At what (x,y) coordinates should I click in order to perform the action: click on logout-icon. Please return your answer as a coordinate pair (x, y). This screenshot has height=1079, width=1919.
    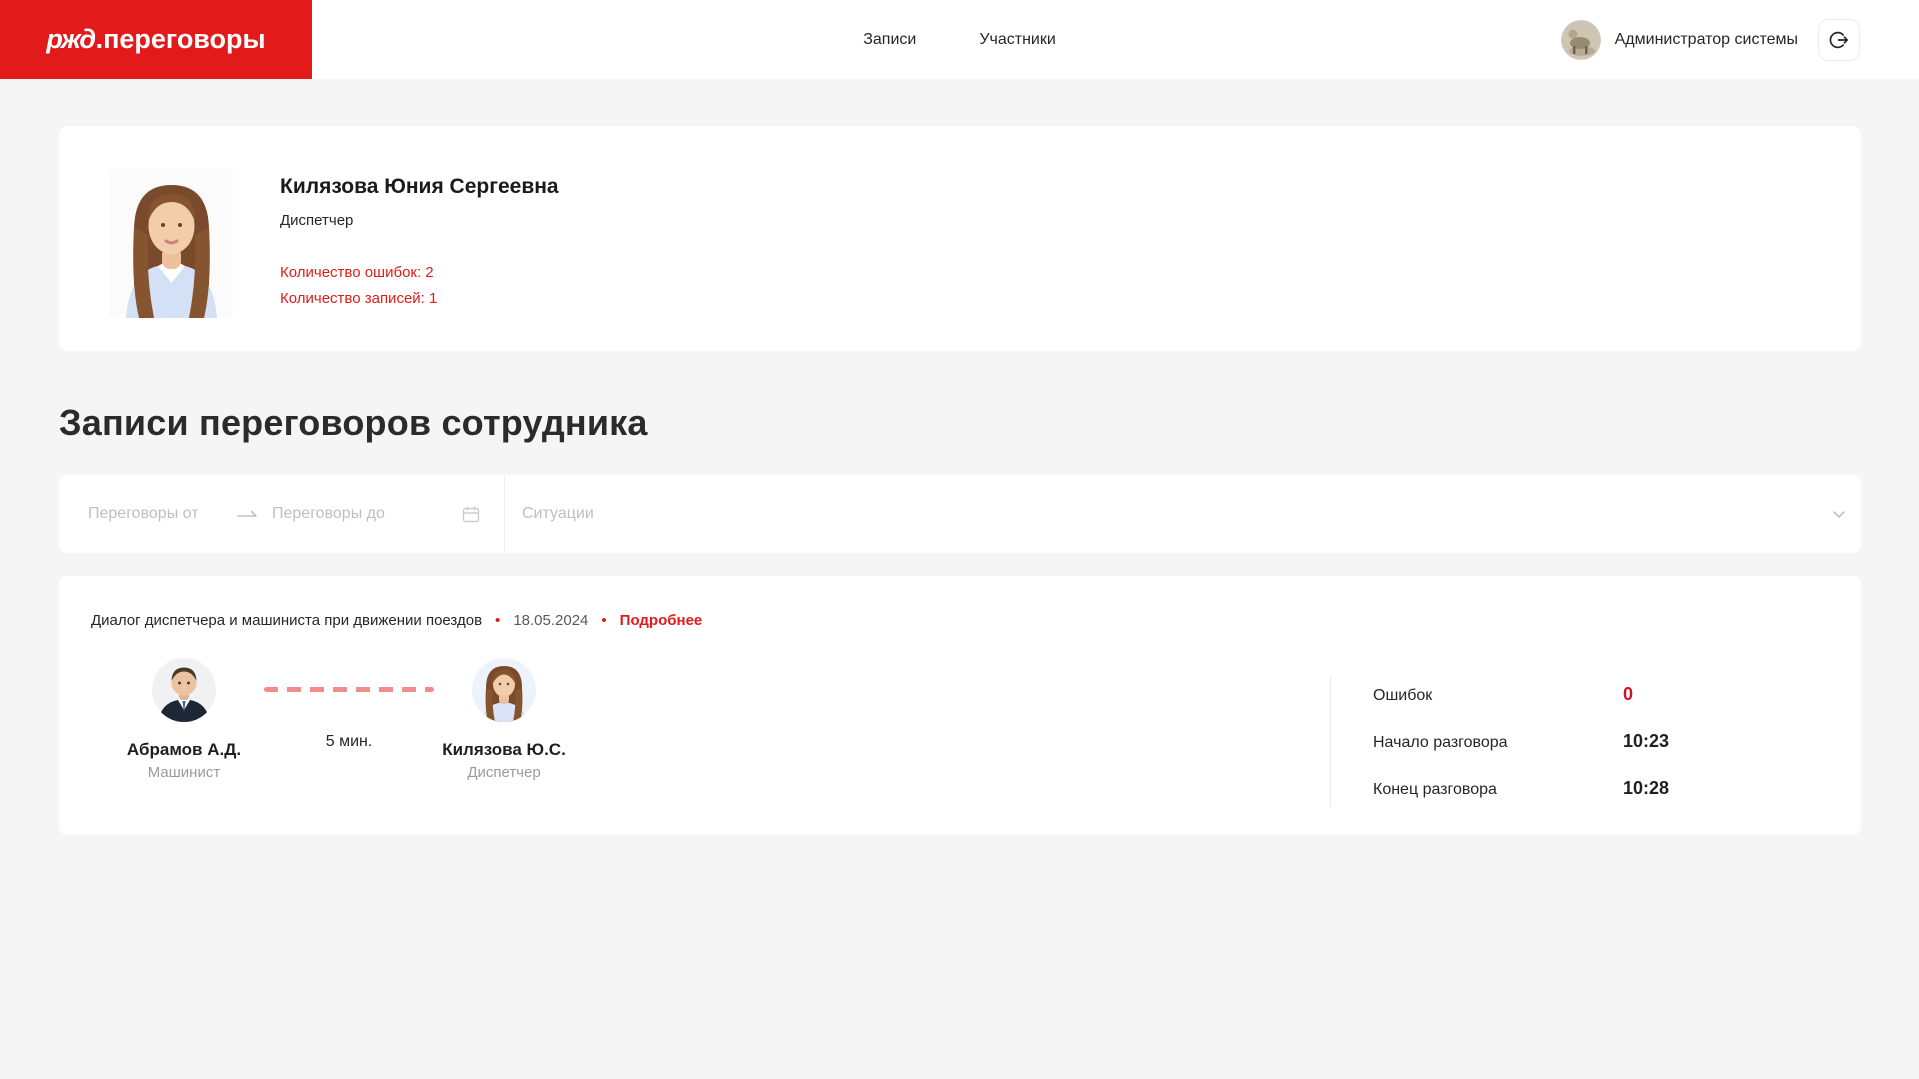
    Looking at the image, I should click on (1839, 40).